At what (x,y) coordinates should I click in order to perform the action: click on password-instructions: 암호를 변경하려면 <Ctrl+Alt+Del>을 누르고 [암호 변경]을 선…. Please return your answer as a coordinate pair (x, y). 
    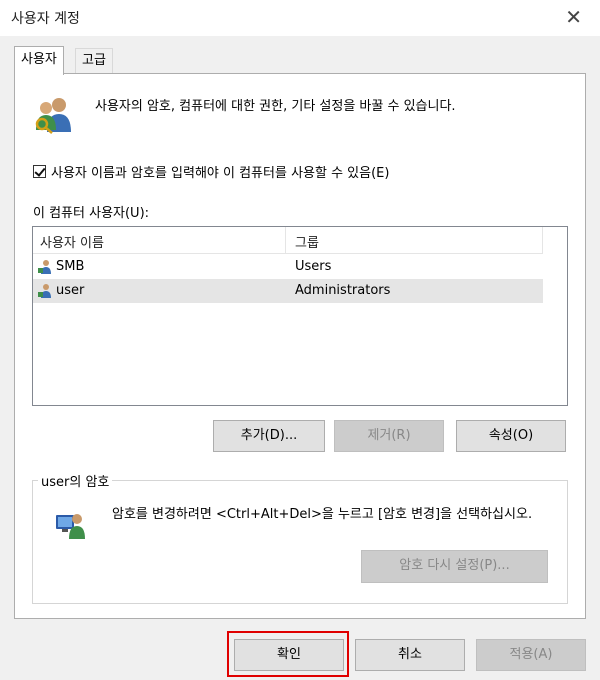
    Looking at the image, I should click on (322, 514).